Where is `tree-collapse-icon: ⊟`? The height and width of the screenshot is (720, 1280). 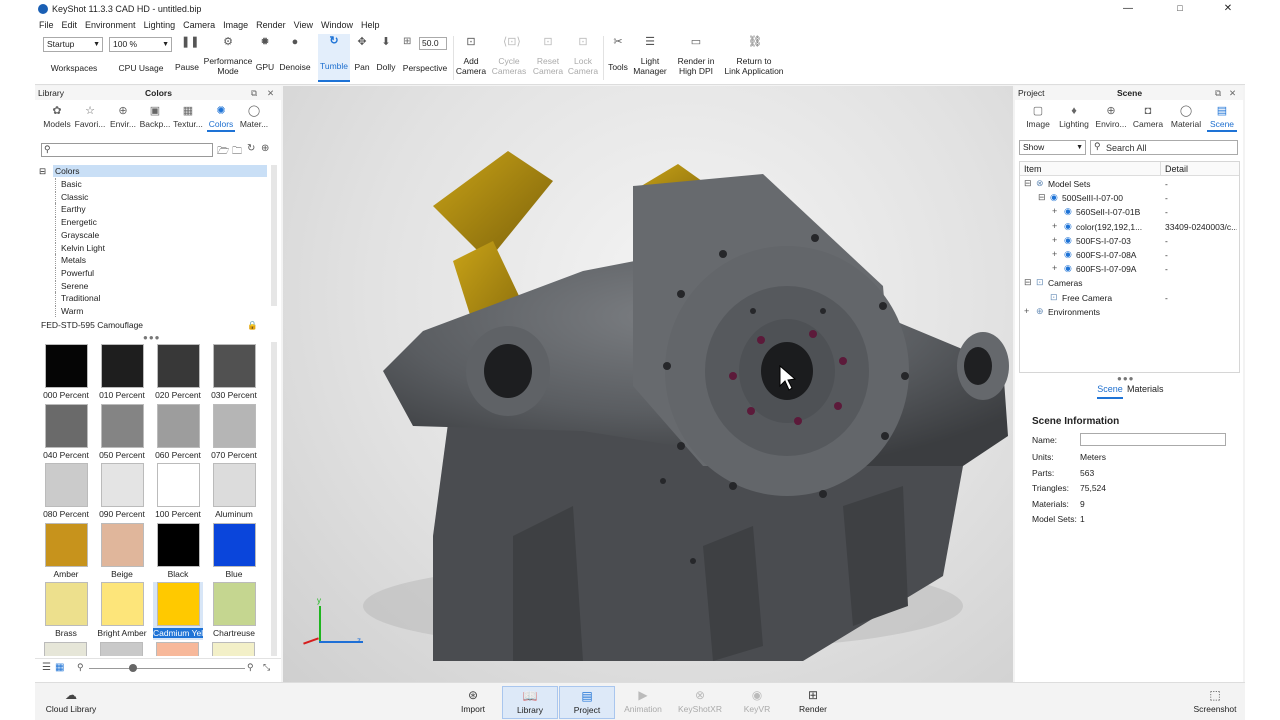
tree-collapse-icon: ⊟ is located at coordinates (42, 171).